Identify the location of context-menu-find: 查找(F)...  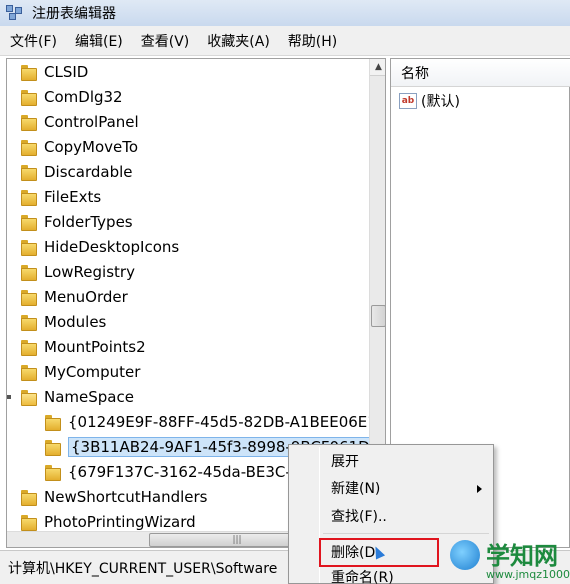
(359, 516).